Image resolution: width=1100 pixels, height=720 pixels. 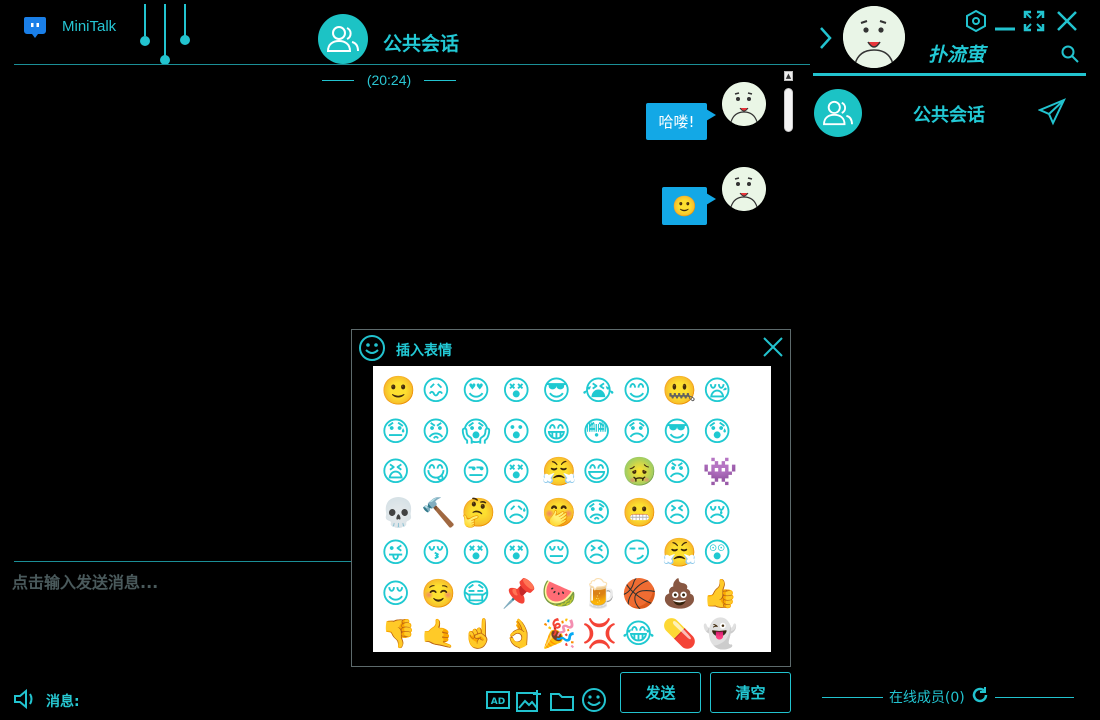 I want to click on emoji-item: 💩, so click(x=682, y=594).